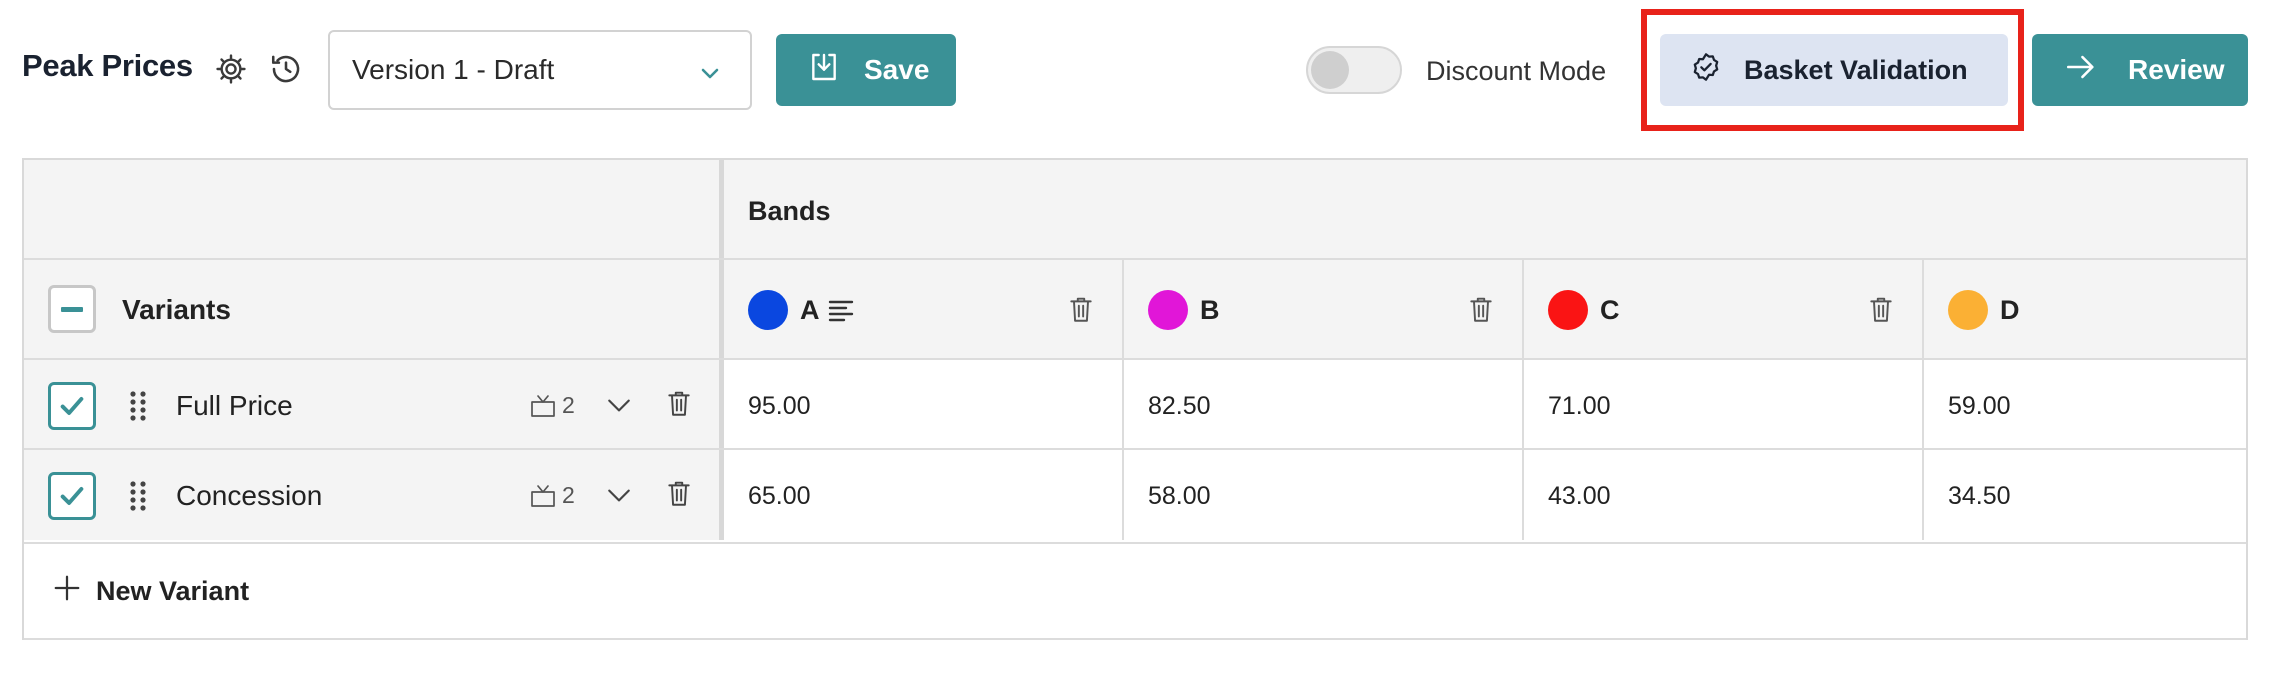 This screenshot has height=684, width=2270. What do you see at coordinates (234, 405) in the screenshot?
I see `variant-name: Full Price` at bounding box center [234, 405].